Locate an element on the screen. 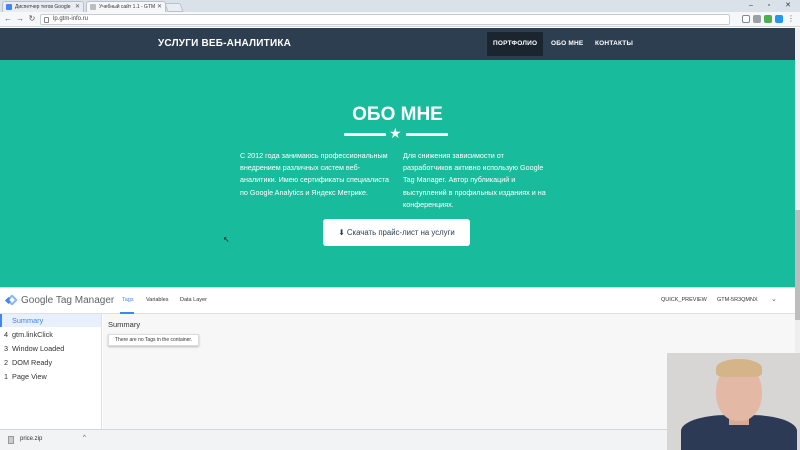 The image size is (800, 450). event-label: DOM Ready is located at coordinates (32, 362).